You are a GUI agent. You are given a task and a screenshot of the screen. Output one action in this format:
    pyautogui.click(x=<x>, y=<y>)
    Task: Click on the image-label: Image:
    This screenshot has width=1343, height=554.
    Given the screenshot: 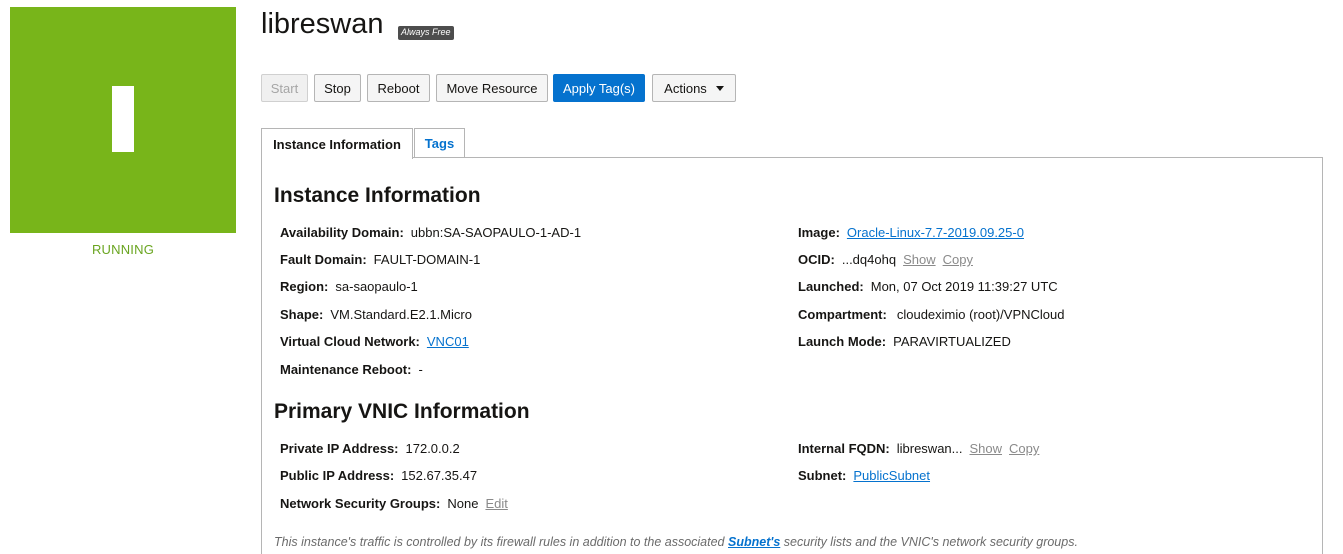 What is the action you would take?
    pyautogui.click(x=819, y=232)
    